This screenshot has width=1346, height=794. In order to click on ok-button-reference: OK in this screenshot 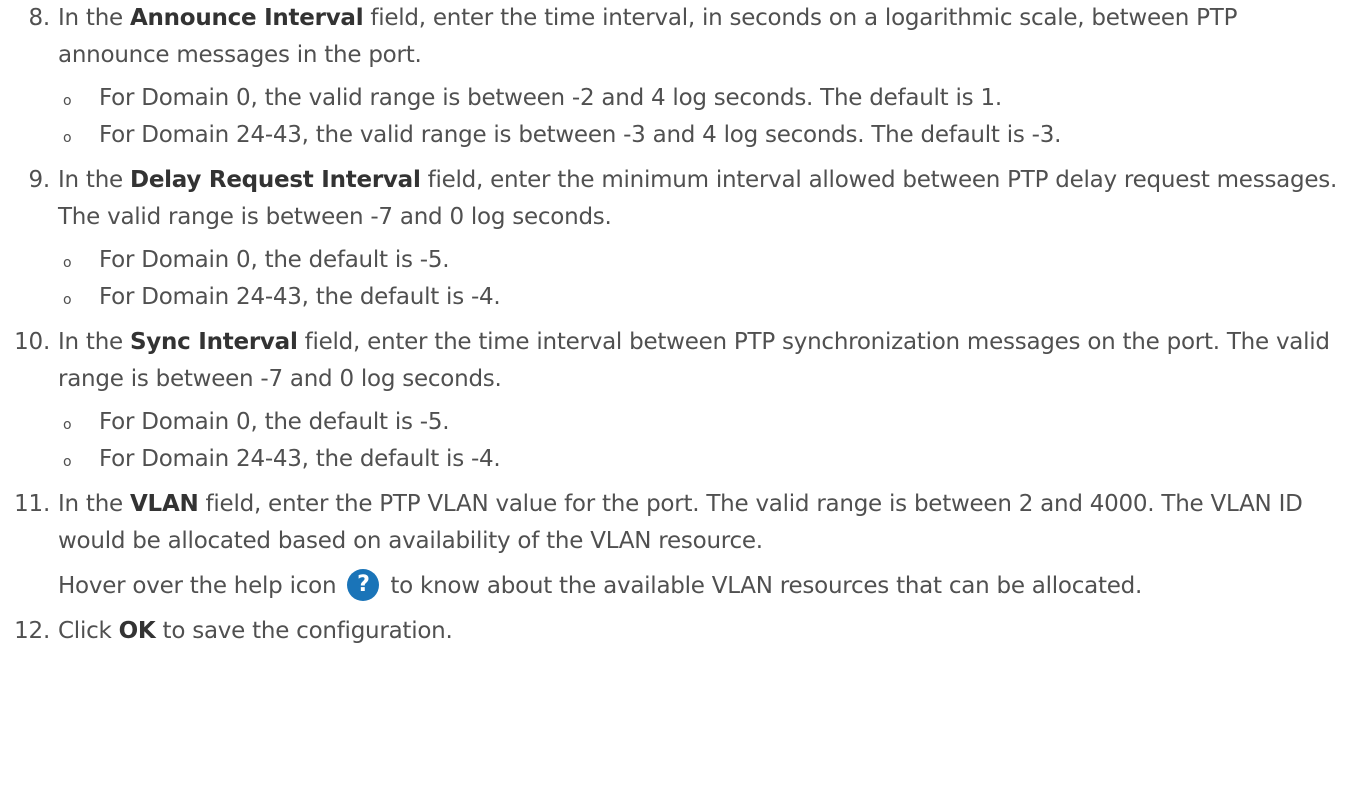, I will do `click(137, 631)`.